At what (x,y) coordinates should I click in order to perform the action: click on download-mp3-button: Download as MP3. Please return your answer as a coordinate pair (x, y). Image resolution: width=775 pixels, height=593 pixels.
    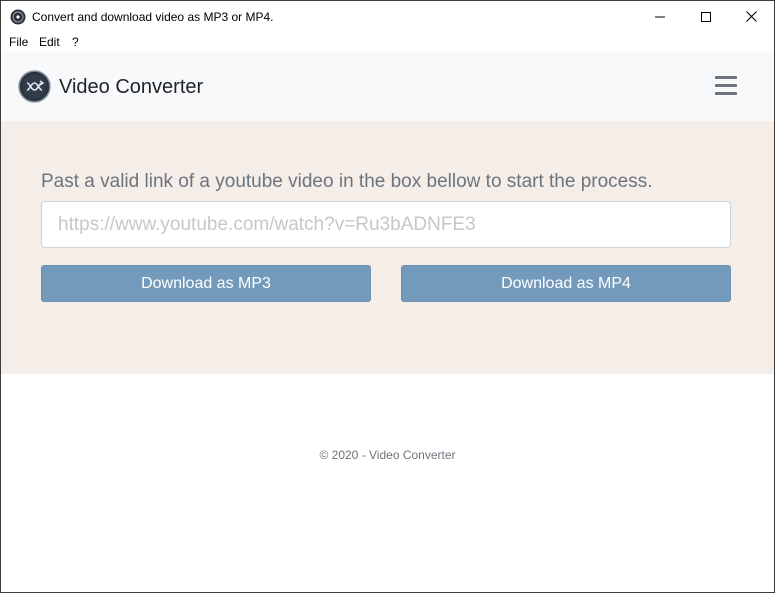
    Looking at the image, I should click on (206, 283).